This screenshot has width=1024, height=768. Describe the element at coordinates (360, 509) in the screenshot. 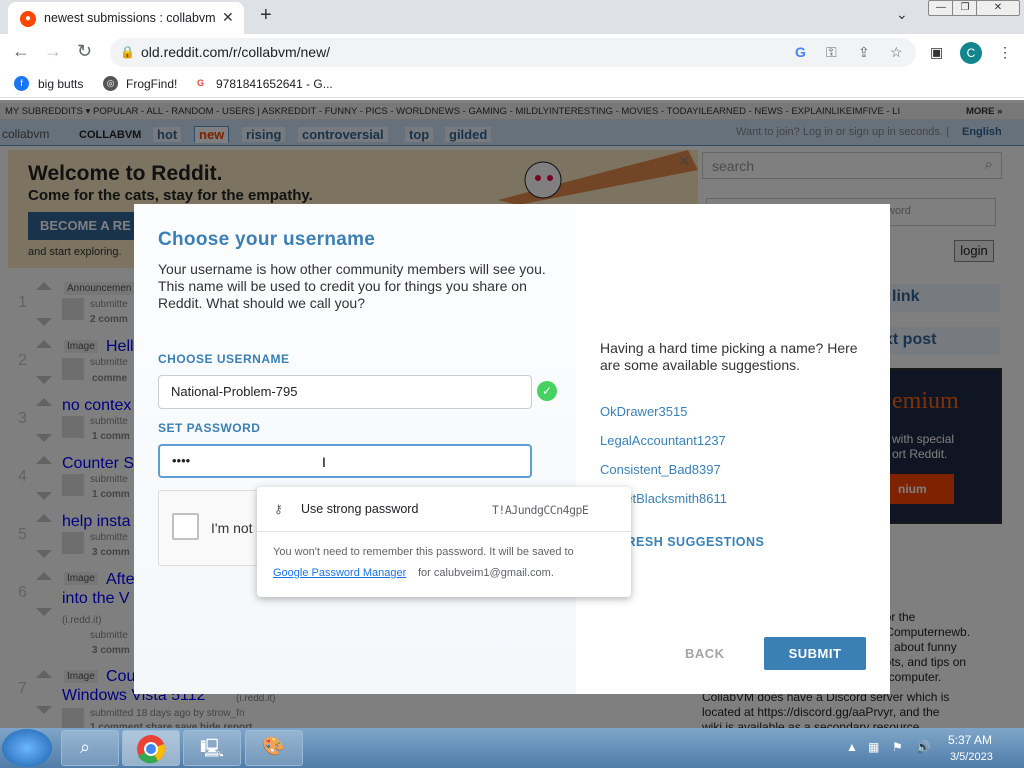

I see `use-strong-password-label: Use strong password` at that location.